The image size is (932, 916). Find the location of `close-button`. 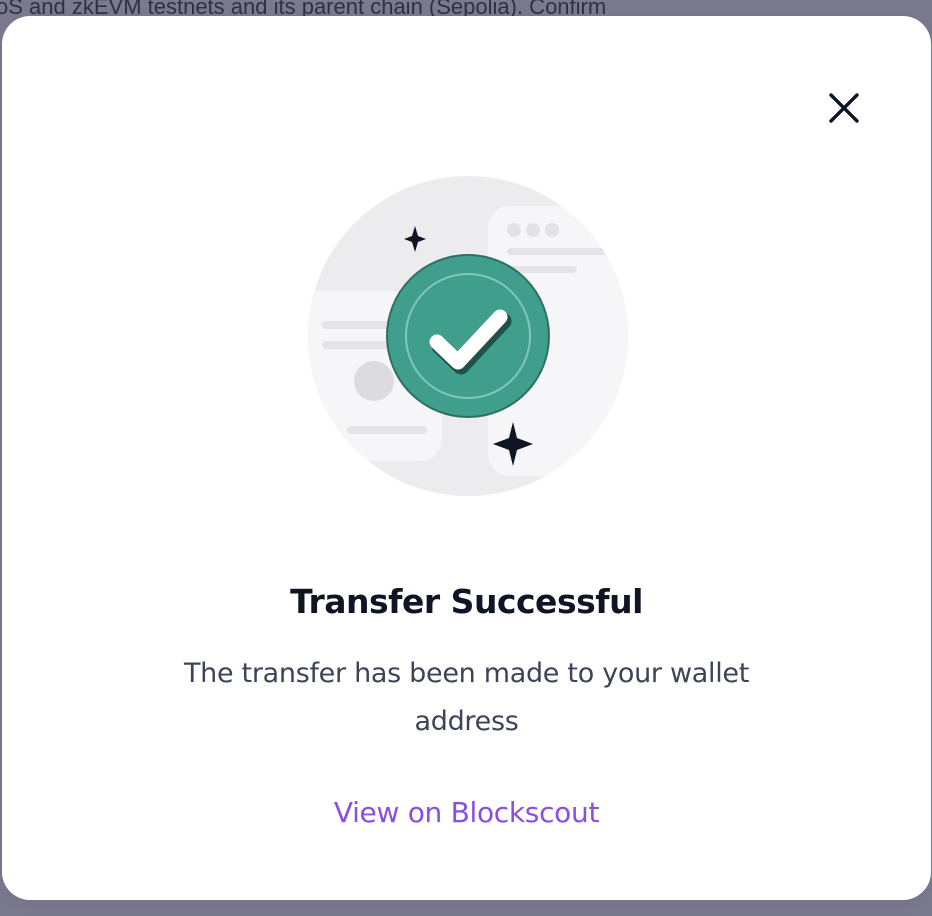

close-button is located at coordinates (844, 108).